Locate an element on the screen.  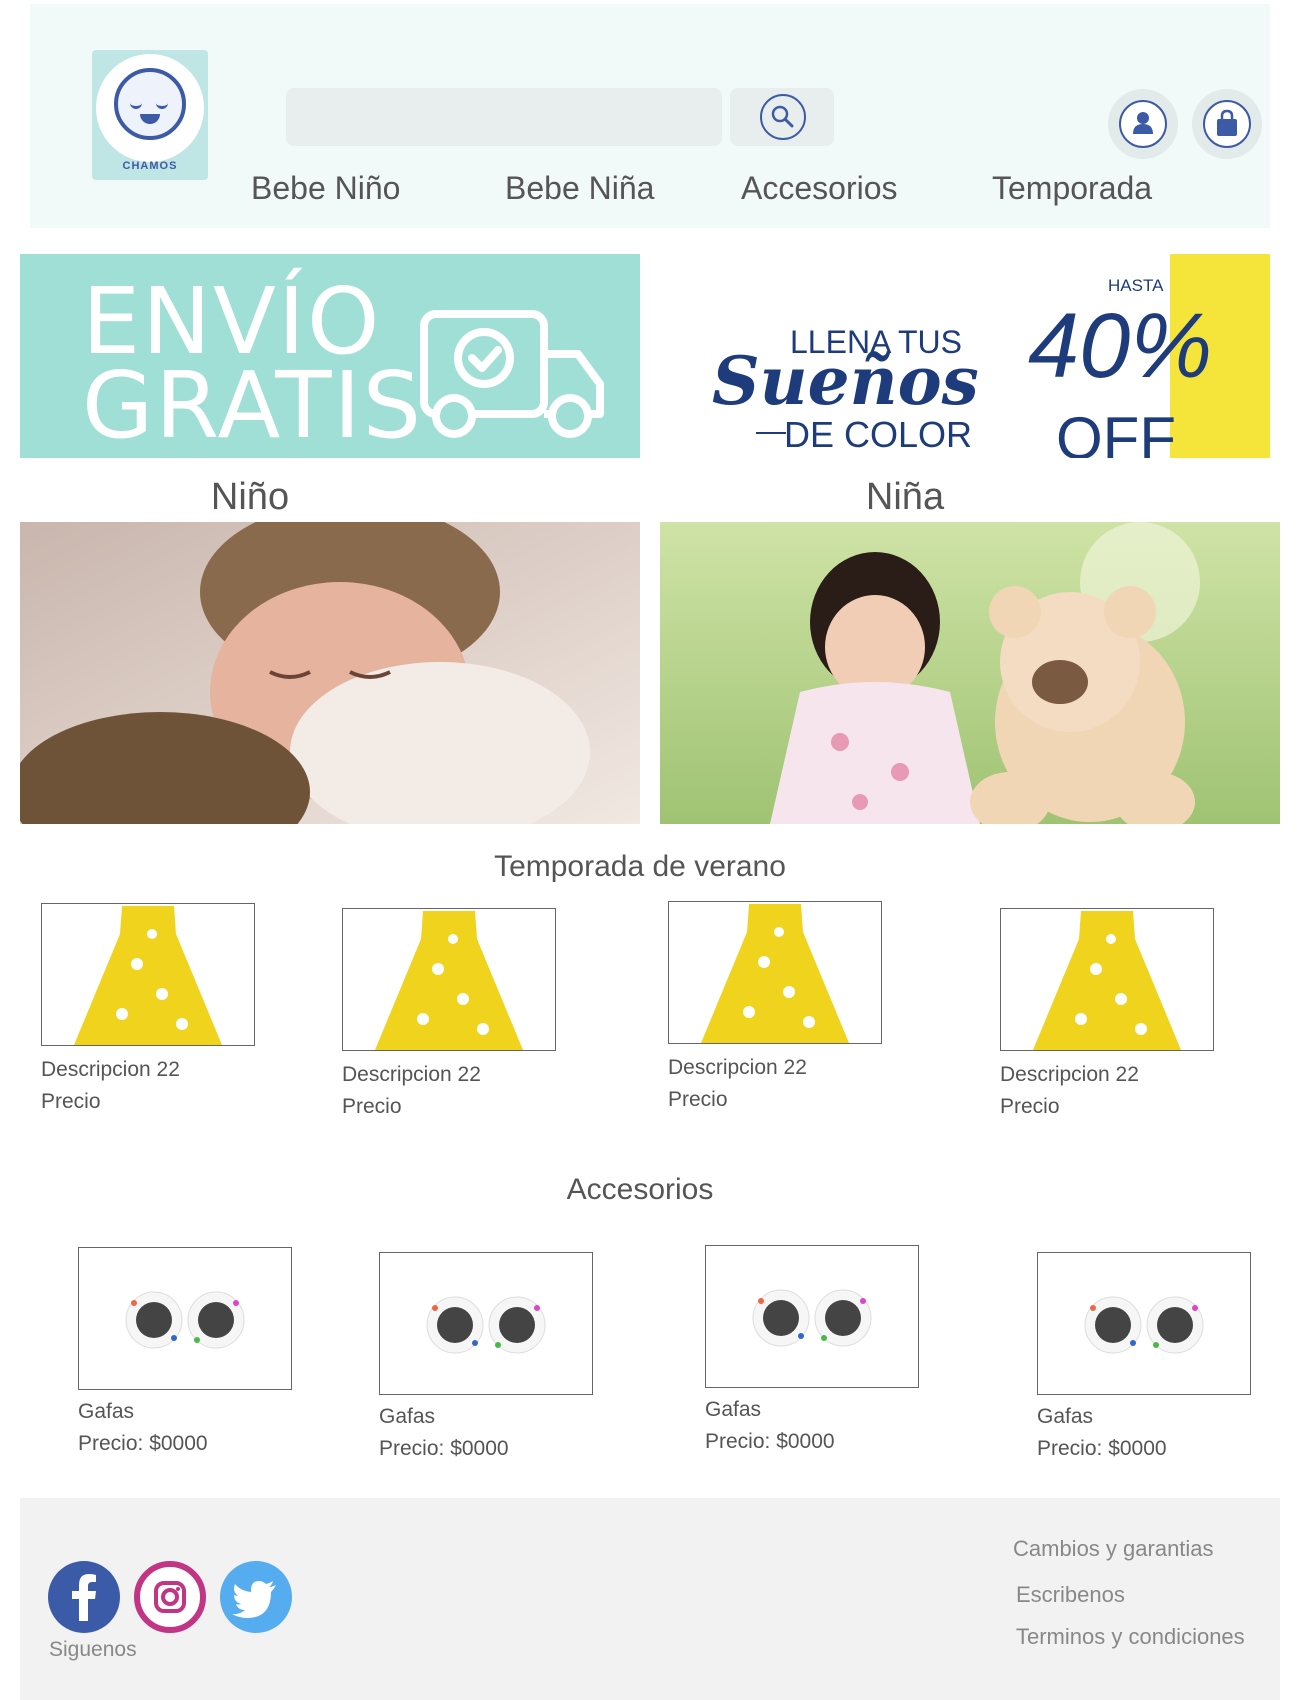
facebook-icon is located at coordinates (84, 1597).